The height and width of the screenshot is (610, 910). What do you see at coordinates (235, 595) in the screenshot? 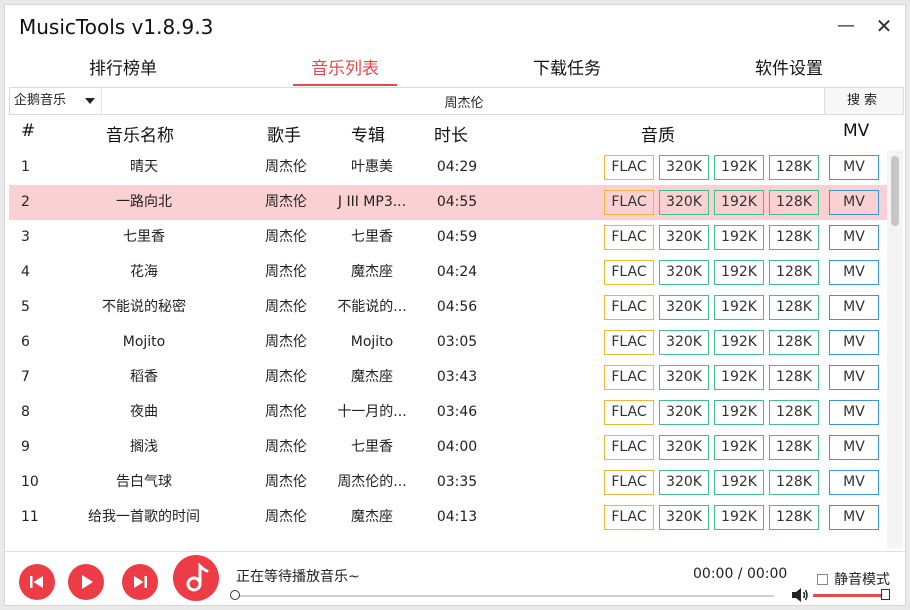
I see `seek-handle` at bounding box center [235, 595].